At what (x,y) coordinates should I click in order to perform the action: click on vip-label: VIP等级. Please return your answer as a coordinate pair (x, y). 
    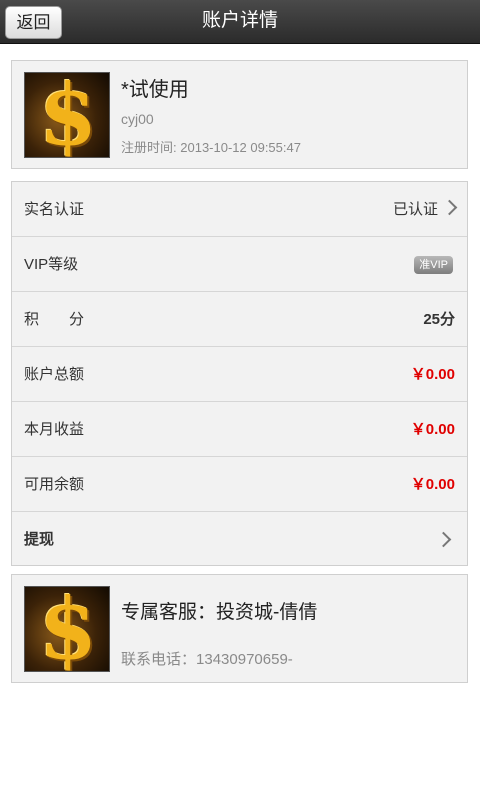
    Looking at the image, I should click on (51, 264).